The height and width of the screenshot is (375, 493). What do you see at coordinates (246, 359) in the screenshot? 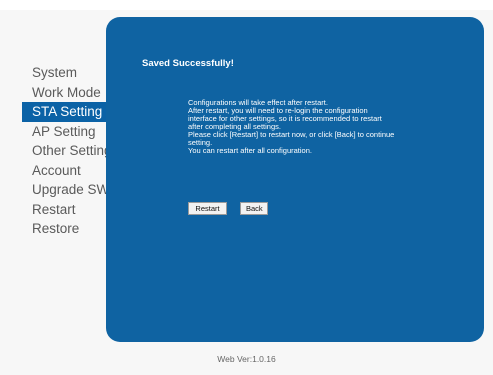
I see `web-version-label: Web Ver:1.0.16` at bounding box center [246, 359].